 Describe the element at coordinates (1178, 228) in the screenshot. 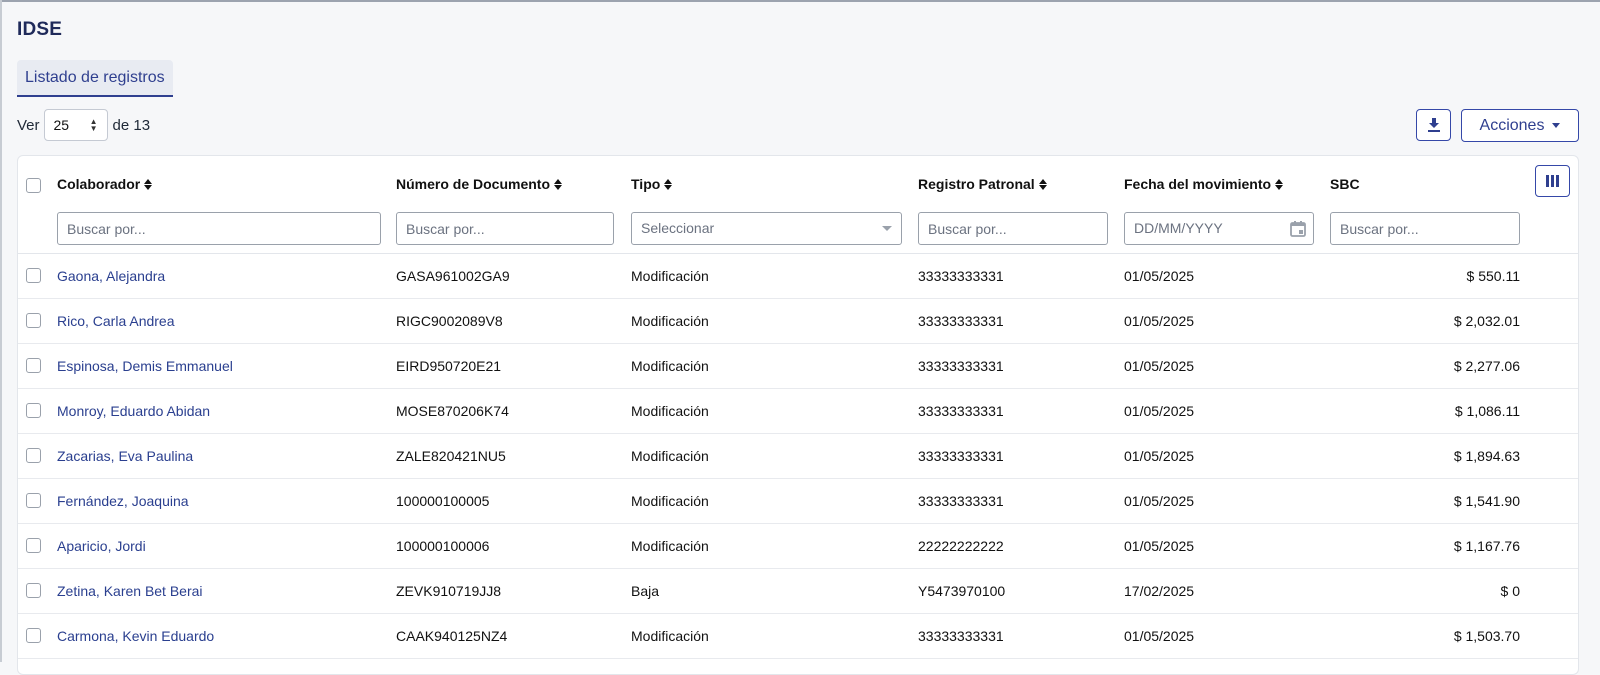

I see `filter-fecha-placeholder: DD/MM/YYYY` at that location.